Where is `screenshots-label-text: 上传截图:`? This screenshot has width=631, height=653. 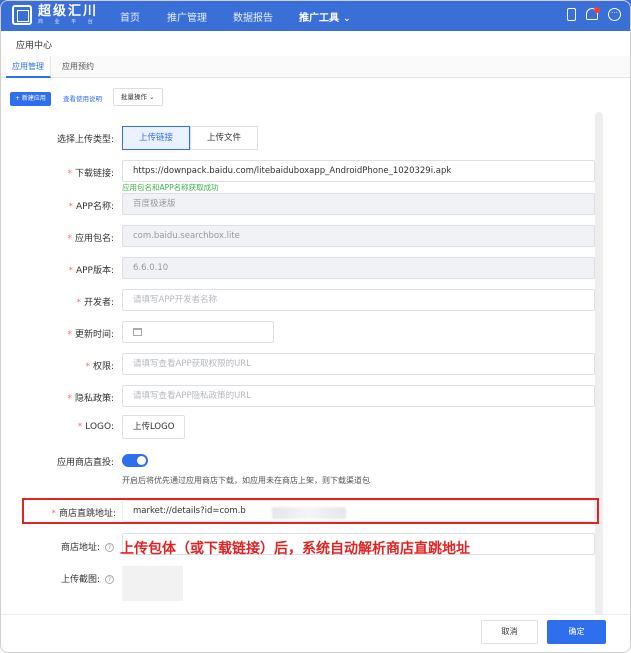 screenshots-label-text: 上传截图: is located at coordinates (80, 580).